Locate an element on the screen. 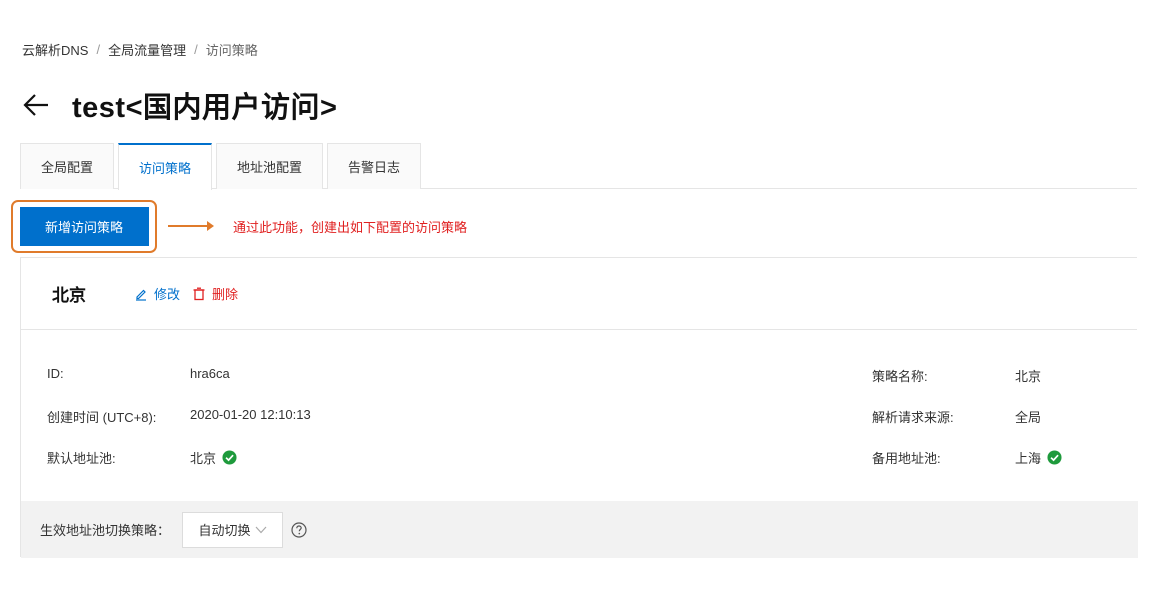 This screenshot has height=606, width=1153. backup-pool-label: 备用地址池: is located at coordinates (906, 458).